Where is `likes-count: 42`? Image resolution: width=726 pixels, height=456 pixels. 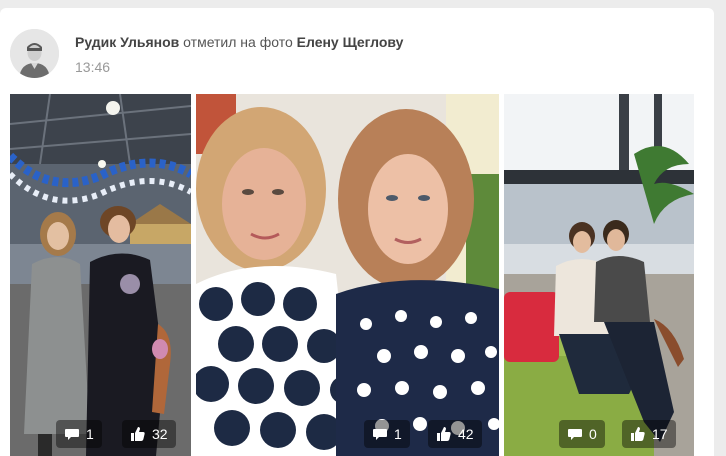 likes-count: 42 is located at coordinates (466, 434).